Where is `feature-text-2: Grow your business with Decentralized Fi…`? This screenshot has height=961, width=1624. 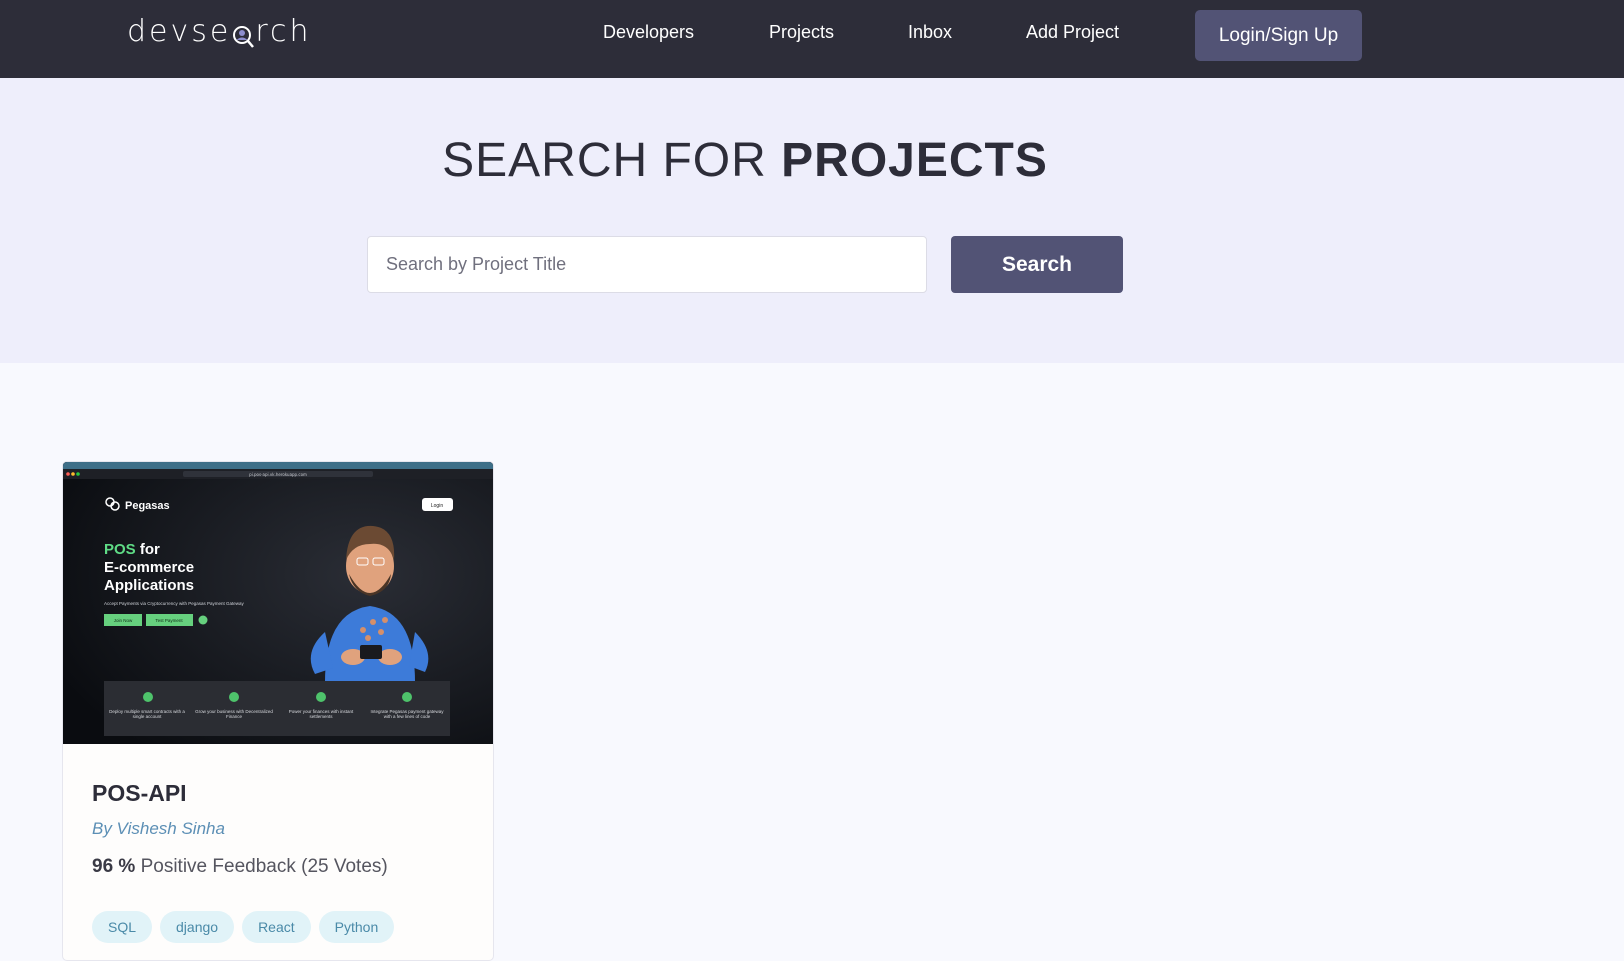 feature-text-2: Grow your business with Decentralized Fi… is located at coordinates (234, 714).